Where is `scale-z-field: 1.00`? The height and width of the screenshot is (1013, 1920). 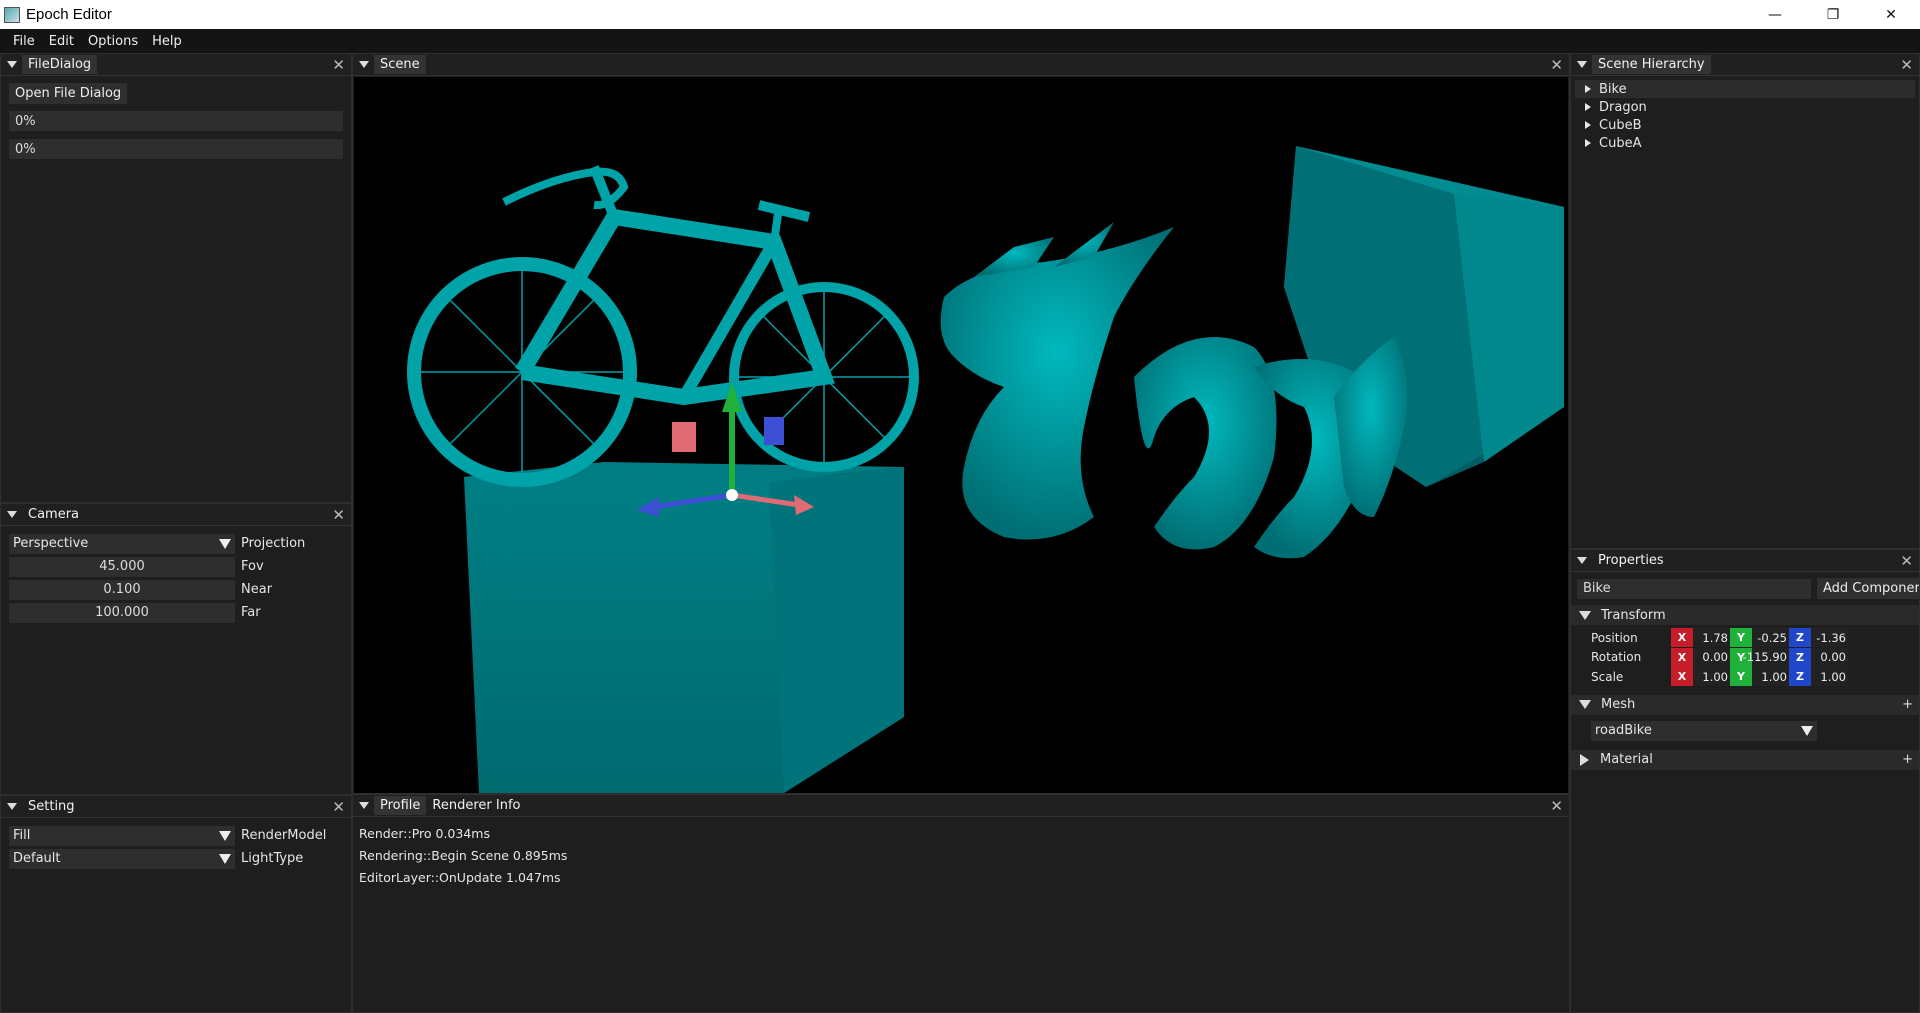
scale-z-field: 1.00 is located at coordinates (1829, 677).